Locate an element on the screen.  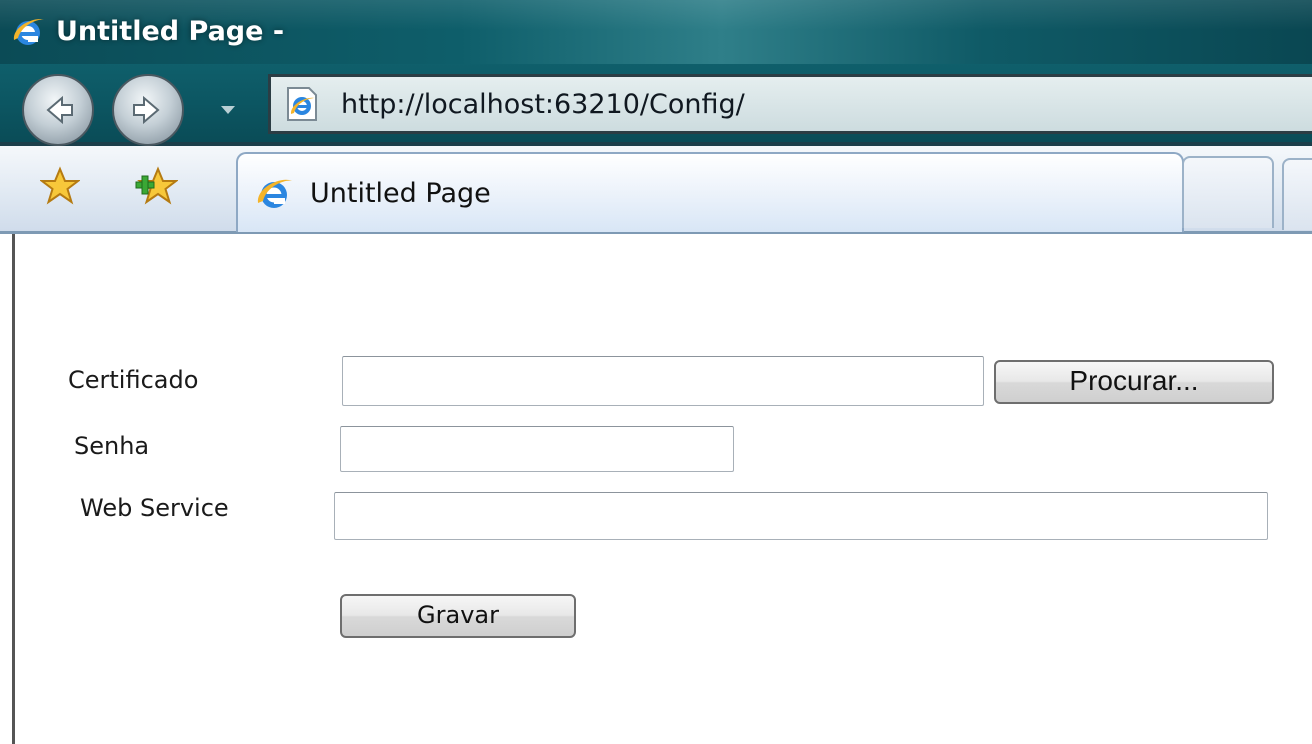
title-bar: Untitled Page - is located at coordinates (656, 32).